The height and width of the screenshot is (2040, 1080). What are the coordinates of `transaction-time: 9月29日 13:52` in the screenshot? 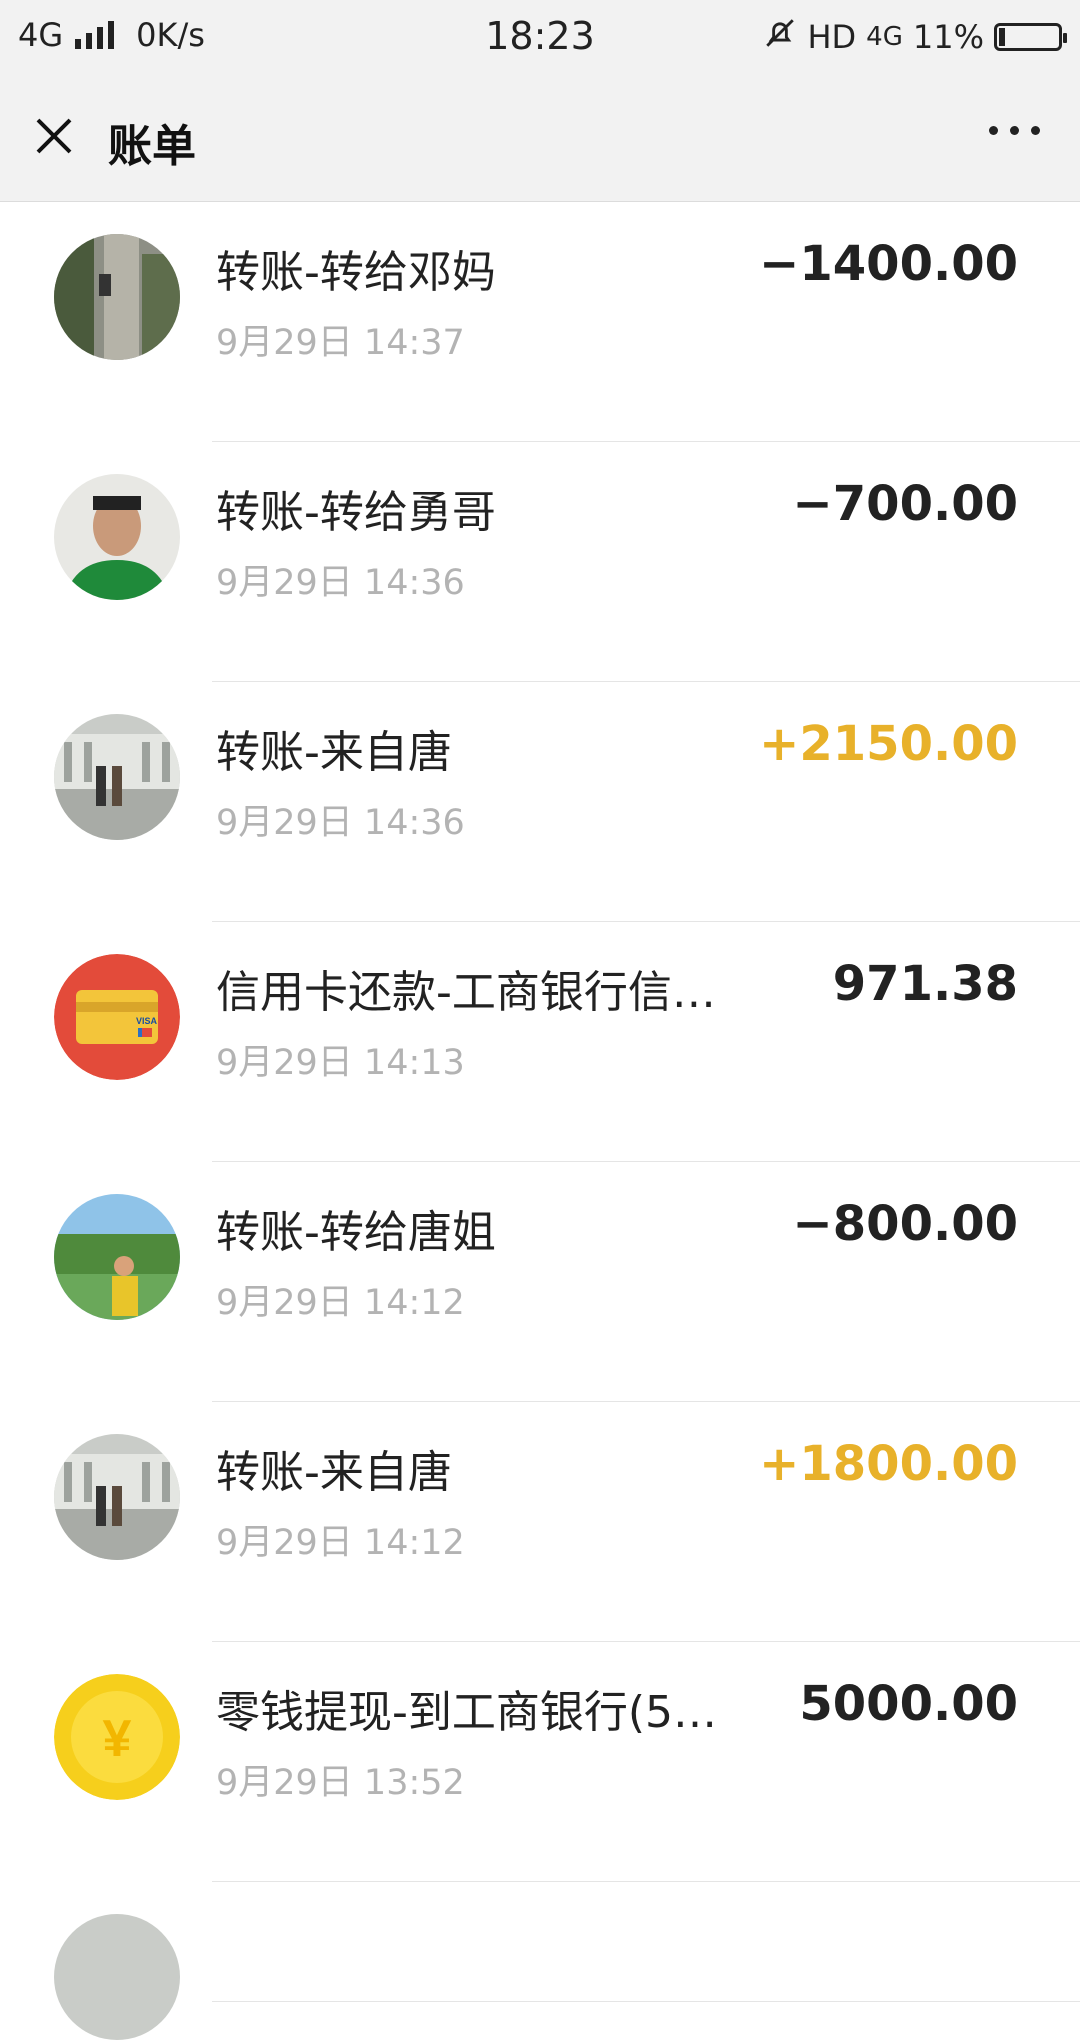 It's located at (340, 1783).